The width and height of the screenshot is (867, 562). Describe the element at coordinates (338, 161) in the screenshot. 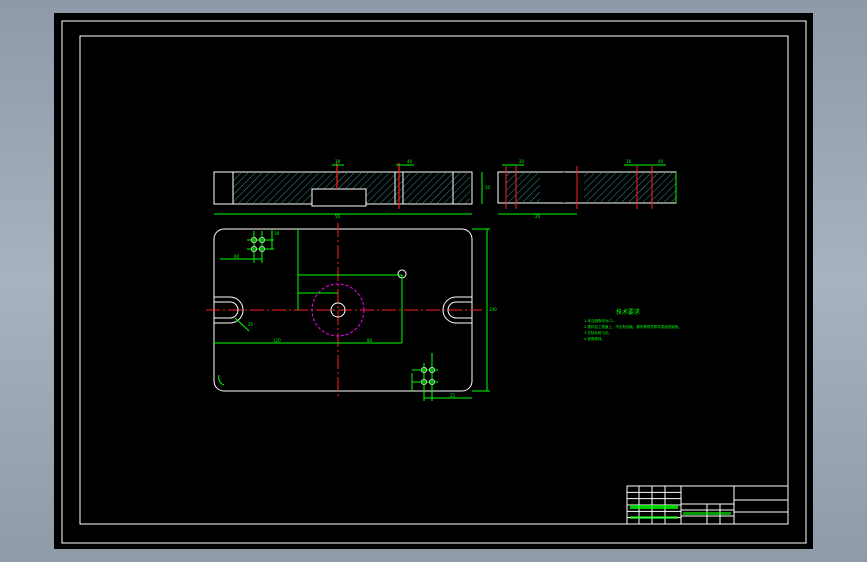

I see `front-dim-label: 38` at that location.